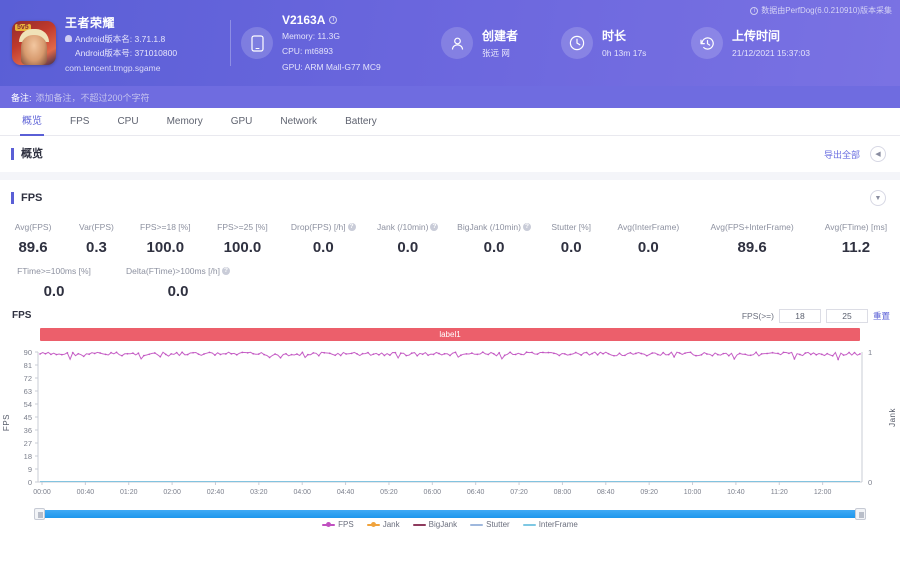 The image size is (900, 571). Describe the element at coordinates (799, 316) in the screenshot. I see `threshold-low-input: 18` at that location.